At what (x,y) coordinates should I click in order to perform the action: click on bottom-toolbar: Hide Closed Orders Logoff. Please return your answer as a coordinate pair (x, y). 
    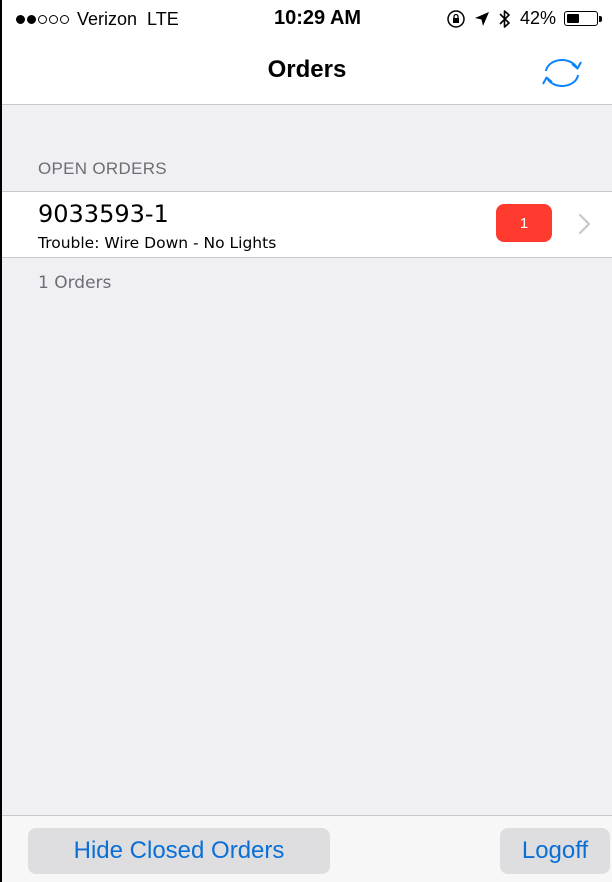
    Looking at the image, I should click on (307, 848).